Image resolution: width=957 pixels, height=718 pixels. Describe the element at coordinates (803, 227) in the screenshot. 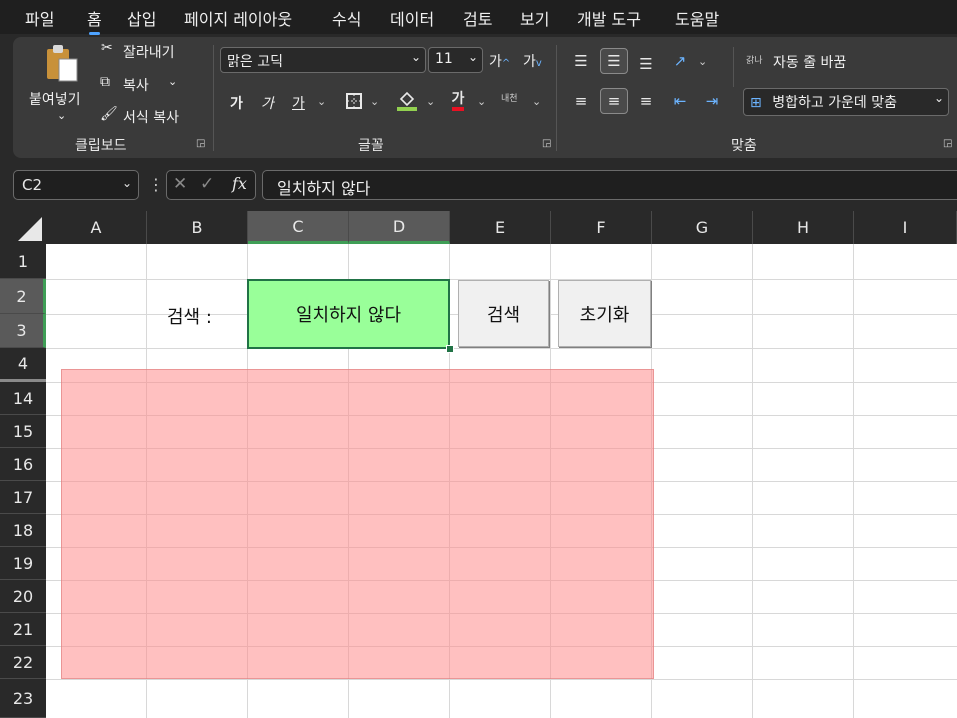

I see `column-header-h: H` at that location.